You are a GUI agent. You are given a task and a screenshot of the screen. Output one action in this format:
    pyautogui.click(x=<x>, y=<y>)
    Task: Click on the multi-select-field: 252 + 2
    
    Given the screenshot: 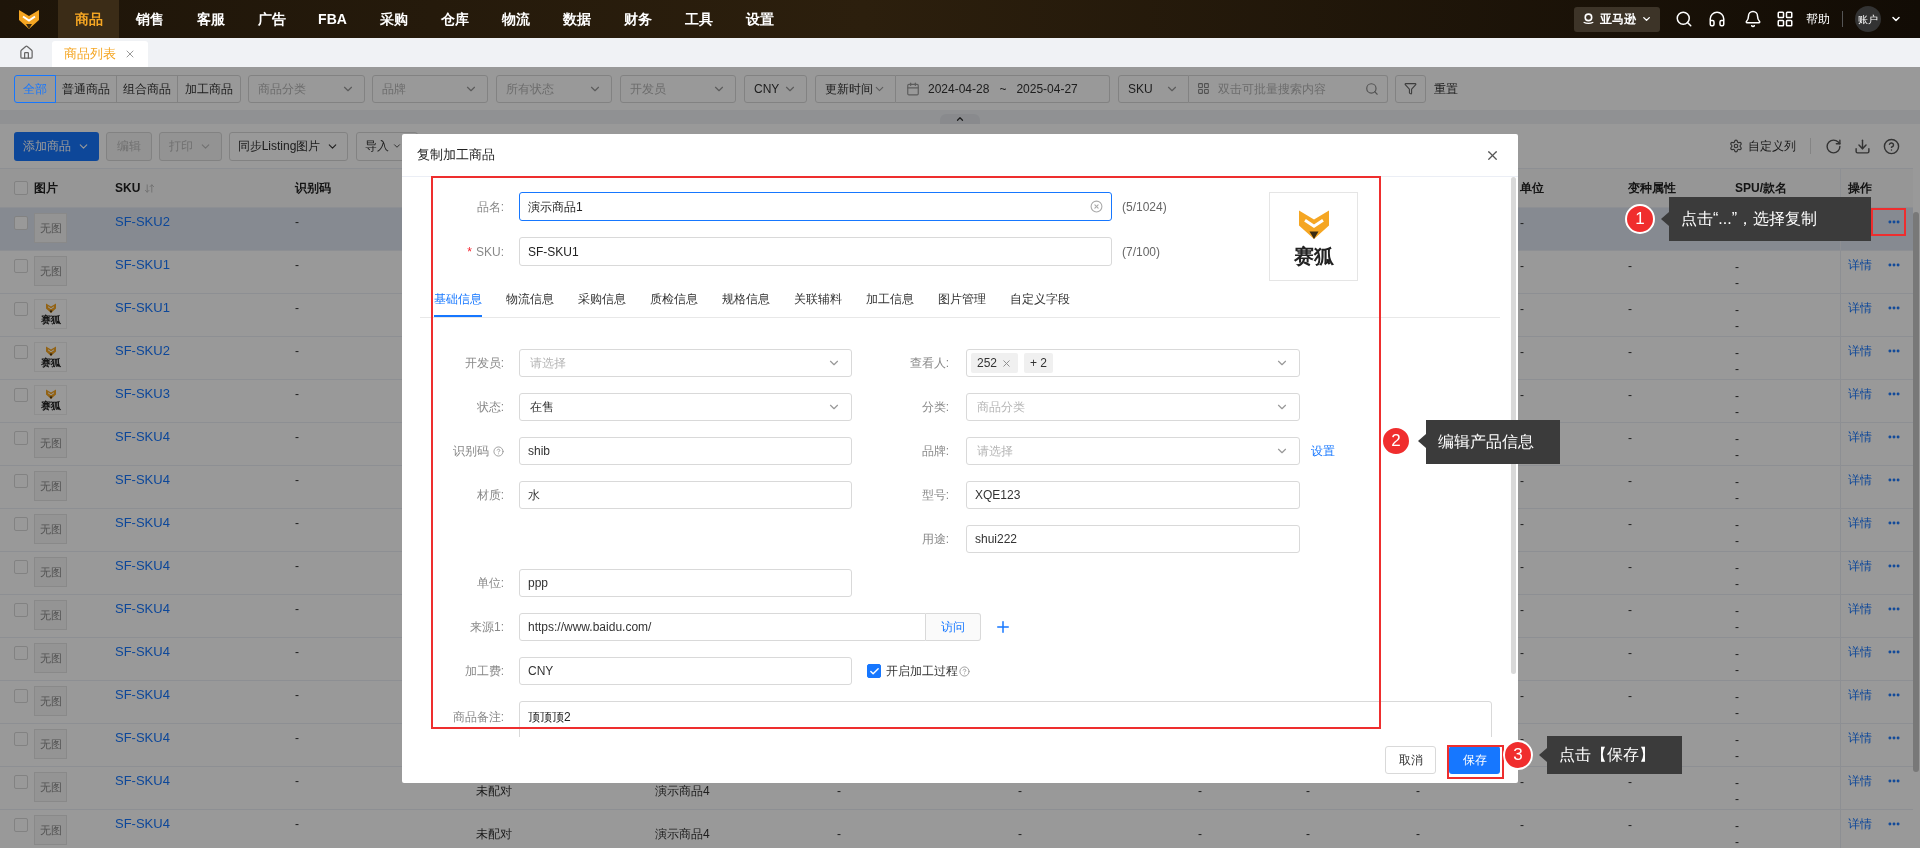 What is the action you would take?
    pyautogui.click(x=1133, y=363)
    